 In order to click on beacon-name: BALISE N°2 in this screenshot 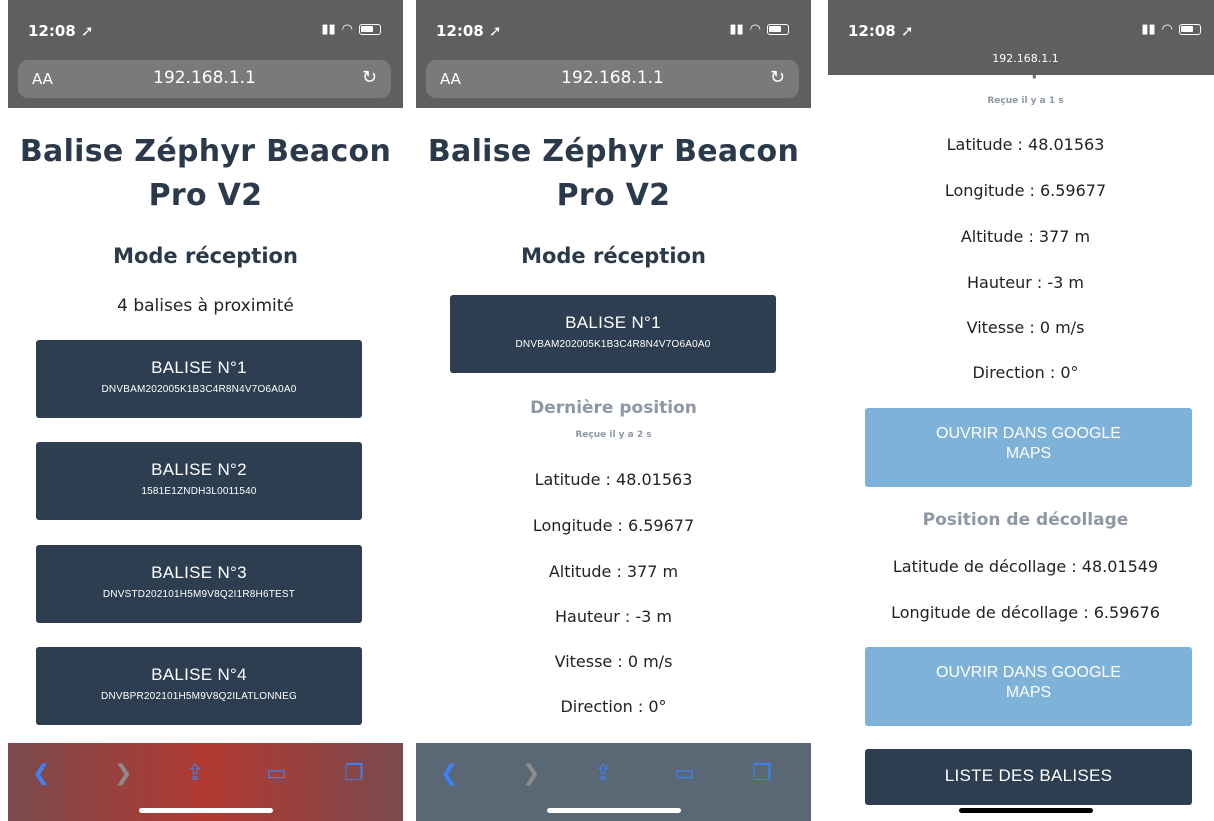, I will do `click(199, 469)`.